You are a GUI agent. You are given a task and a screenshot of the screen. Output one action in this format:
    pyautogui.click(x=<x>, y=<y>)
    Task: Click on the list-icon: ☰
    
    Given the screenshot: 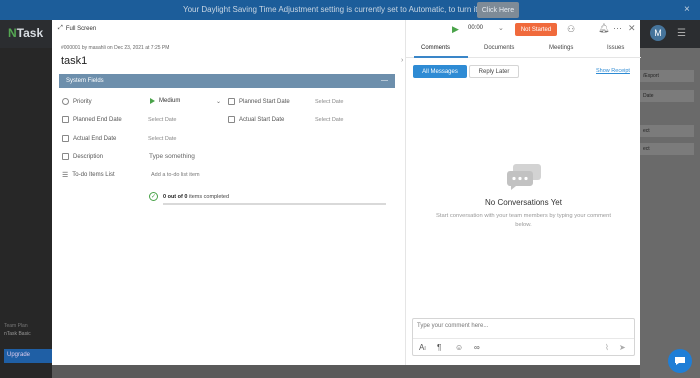 What is the action you would take?
    pyautogui.click(x=65, y=175)
    